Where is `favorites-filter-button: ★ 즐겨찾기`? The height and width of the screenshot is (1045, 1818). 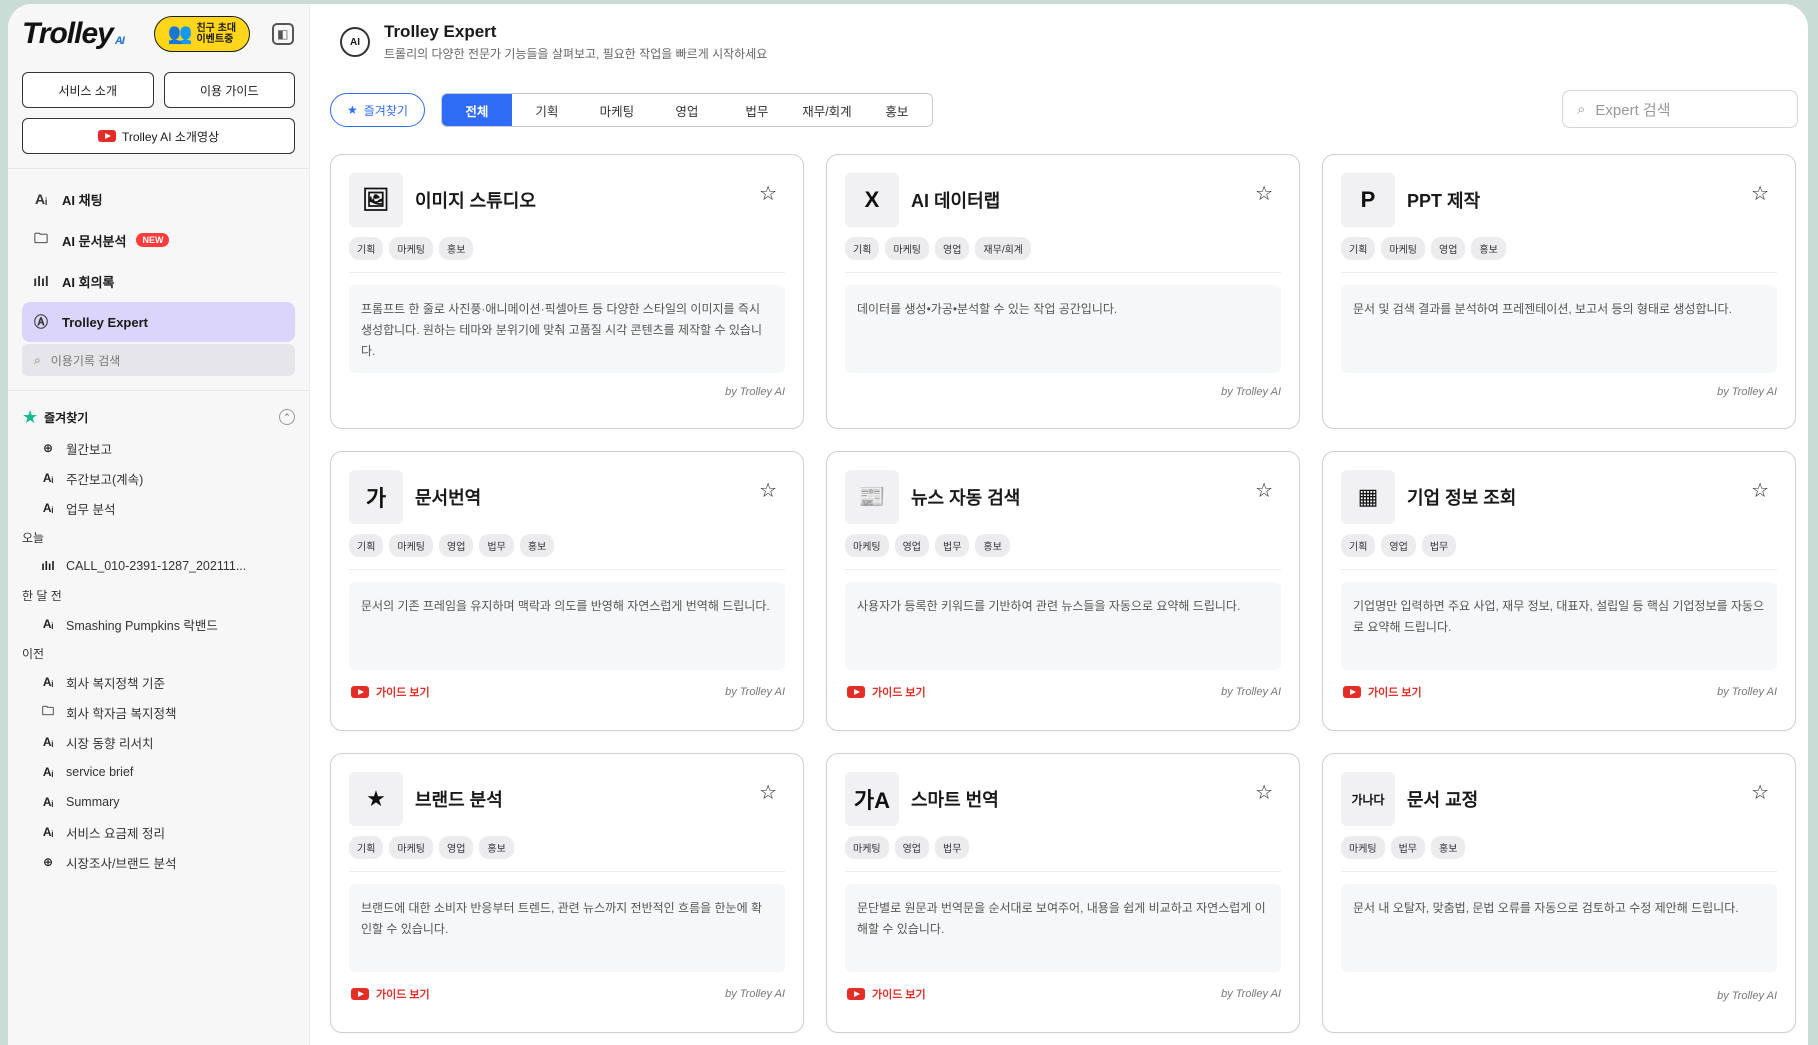 favorites-filter-button: ★ 즐겨찾기 is located at coordinates (377, 110).